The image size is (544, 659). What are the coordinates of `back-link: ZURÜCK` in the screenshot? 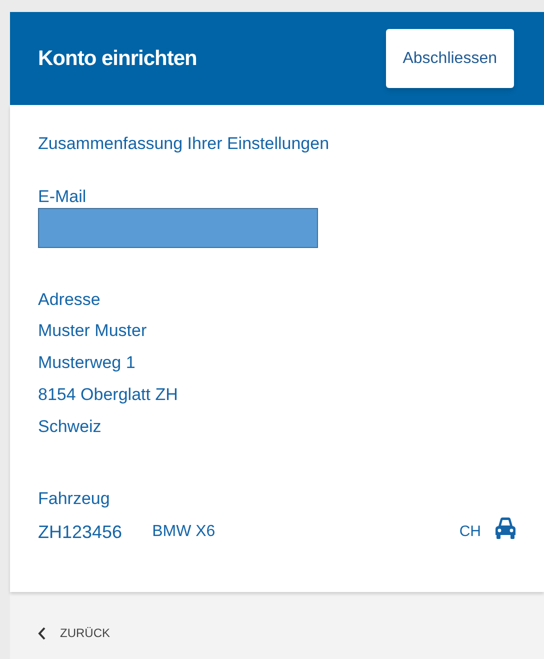 It's located at (74, 633).